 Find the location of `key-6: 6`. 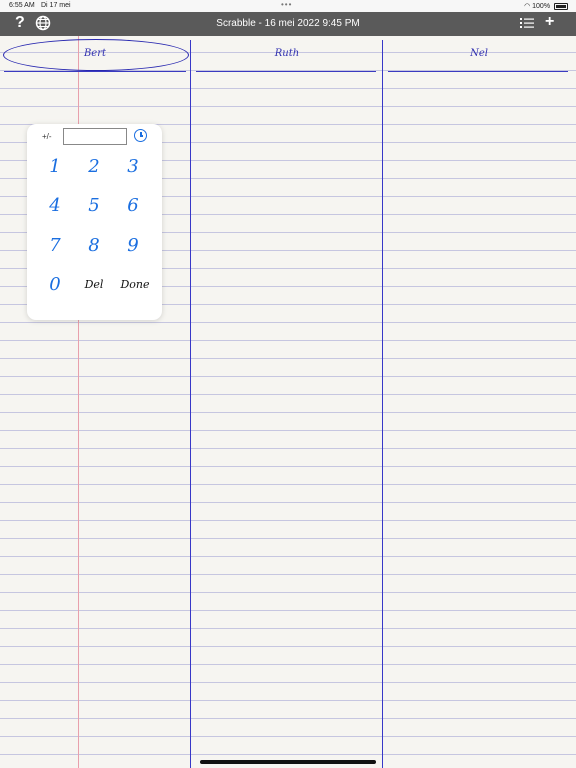

key-6: 6 is located at coordinates (133, 206).